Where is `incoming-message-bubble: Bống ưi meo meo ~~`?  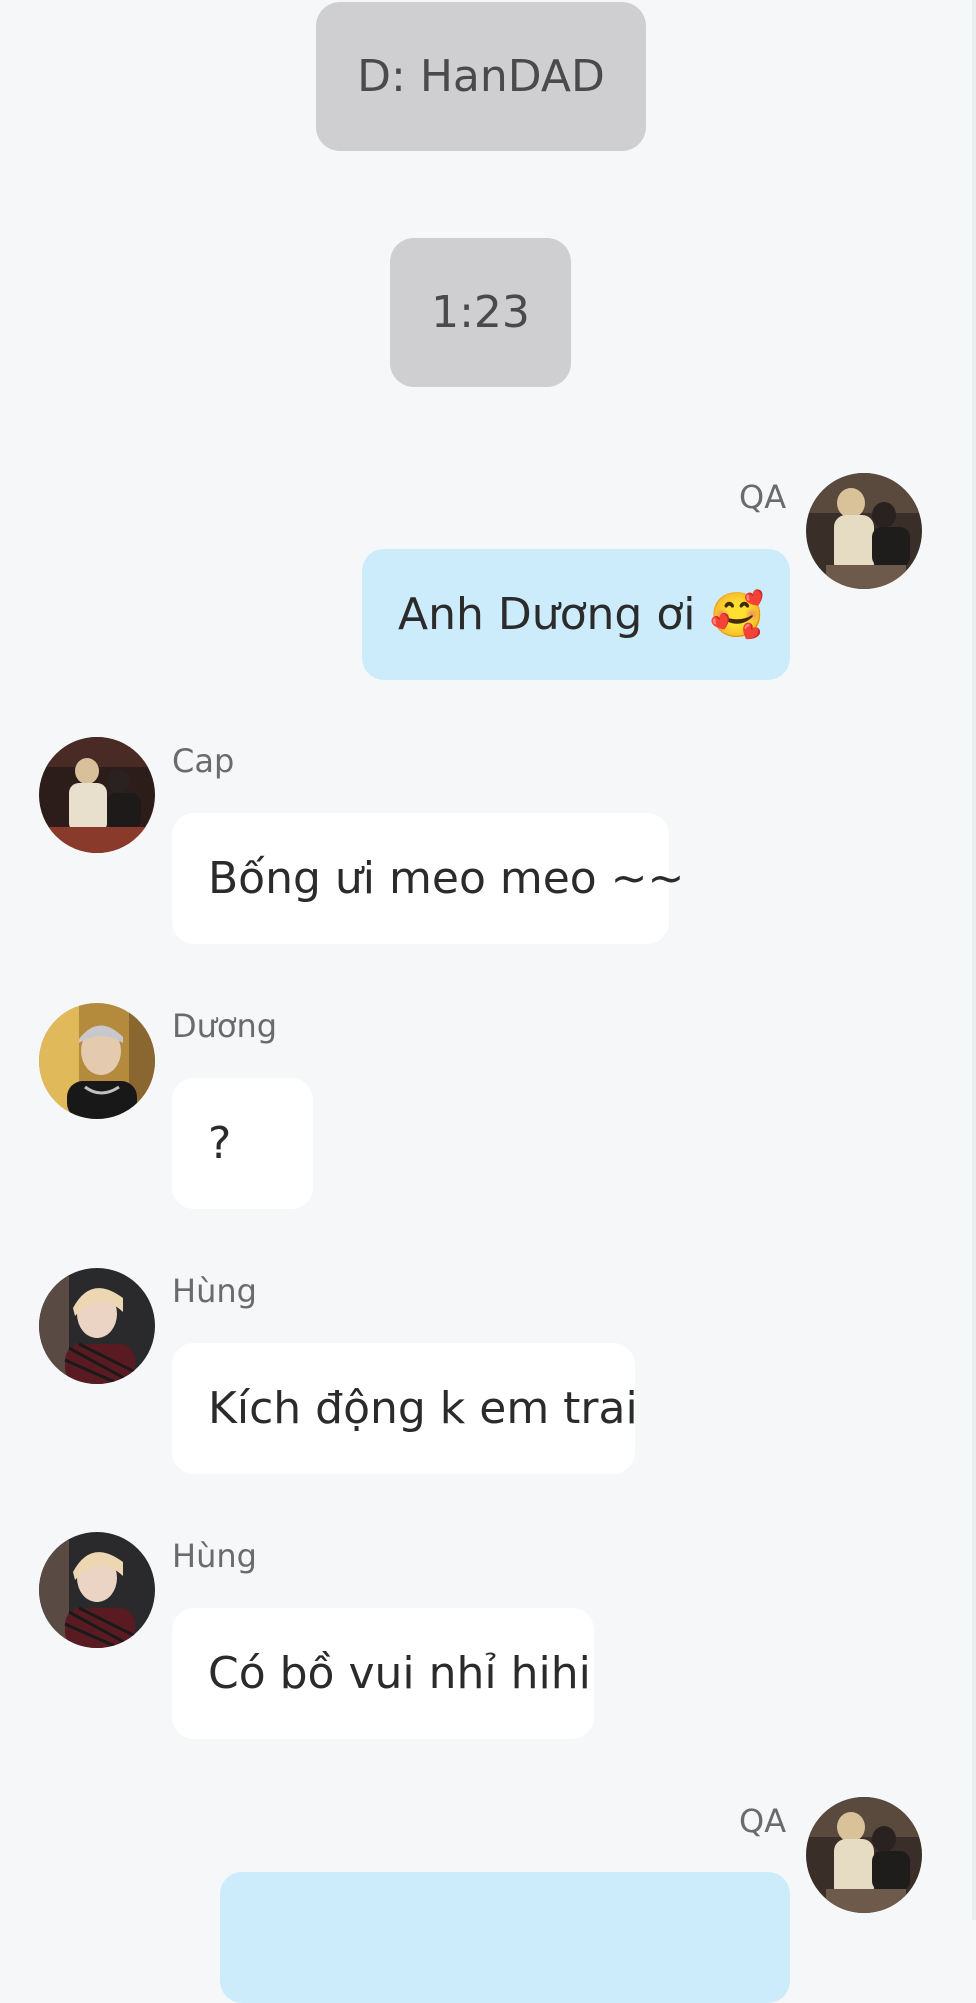 incoming-message-bubble: Bống ưi meo meo ~~ is located at coordinates (428, 878).